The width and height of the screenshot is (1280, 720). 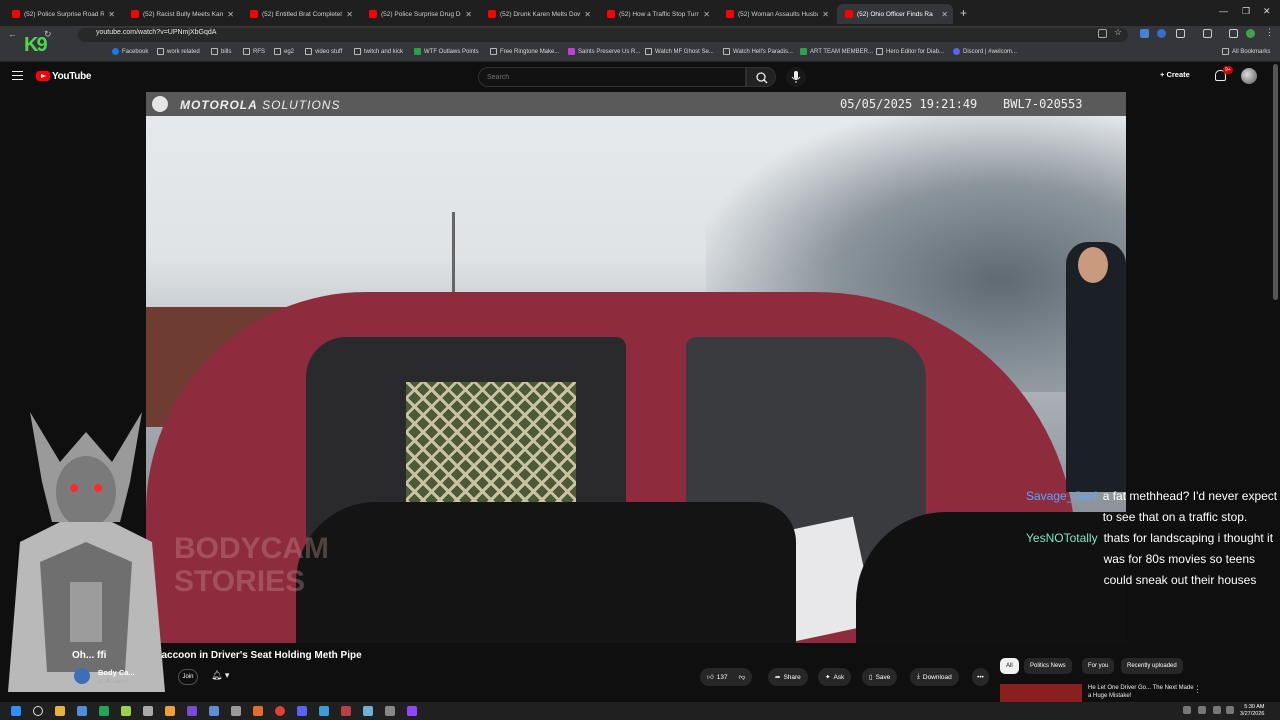 What do you see at coordinates (130, 51) in the screenshot?
I see `bookmark-item: Facebook` at bounding box center [130, 51].